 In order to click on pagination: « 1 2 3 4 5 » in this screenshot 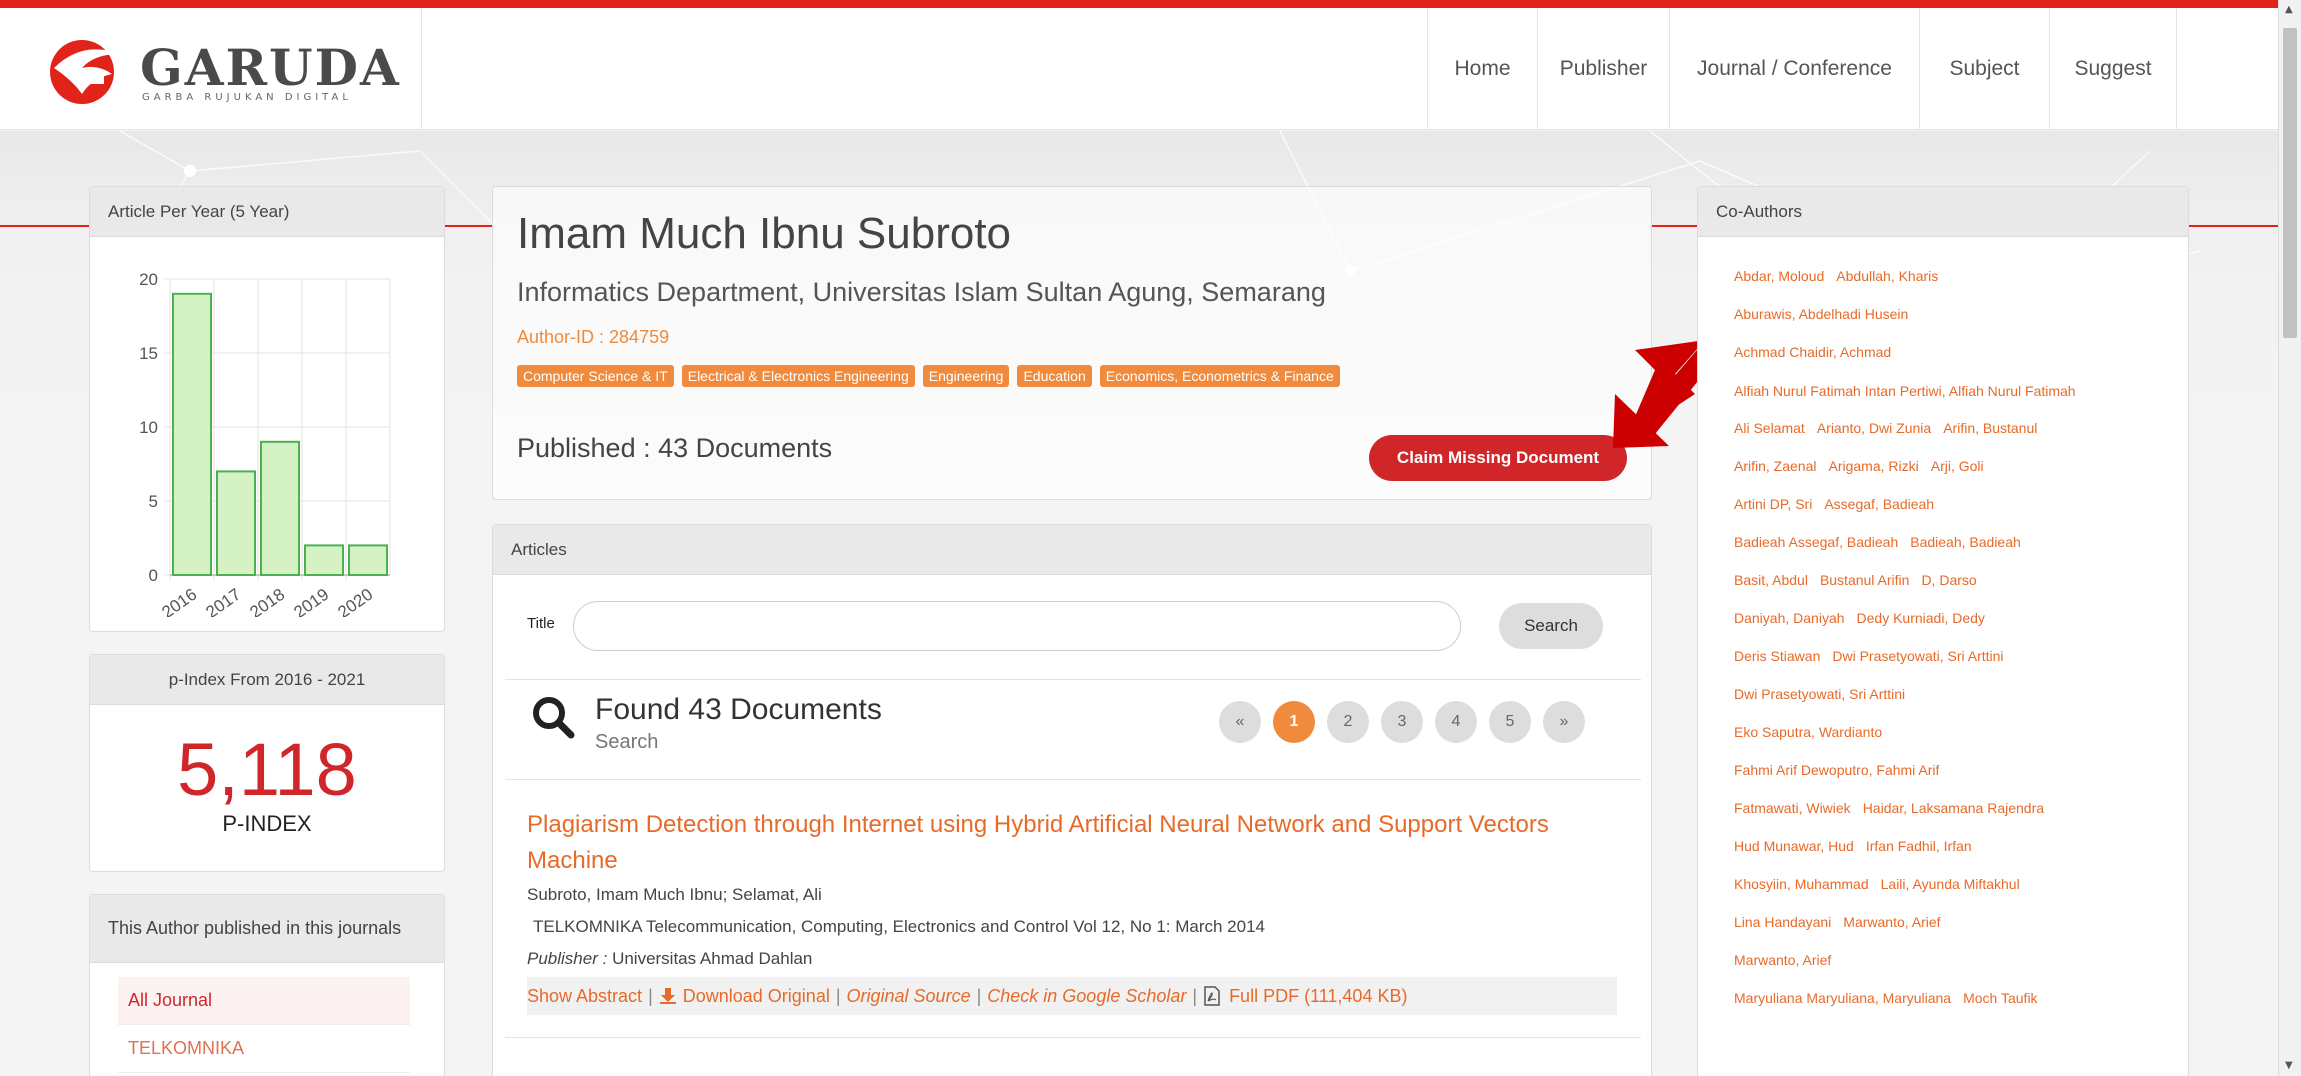, I will do `click(1402, 722)`.